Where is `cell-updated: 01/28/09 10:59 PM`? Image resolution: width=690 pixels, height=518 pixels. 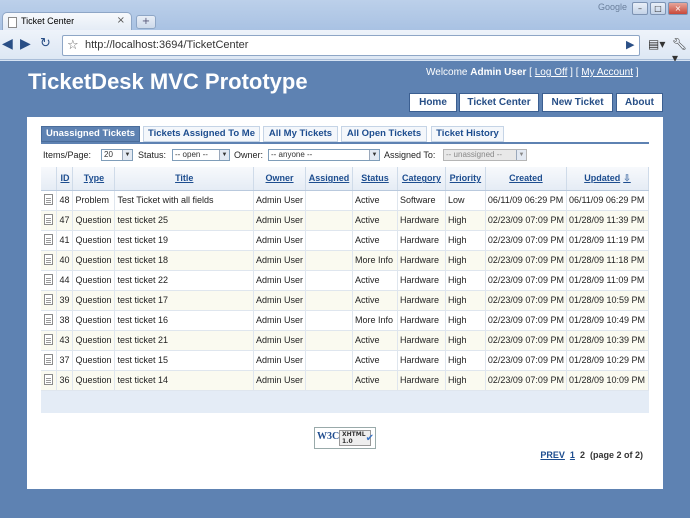 cell-updated: 01/28/09 10:59 PM is located at coordinates (608, 300).